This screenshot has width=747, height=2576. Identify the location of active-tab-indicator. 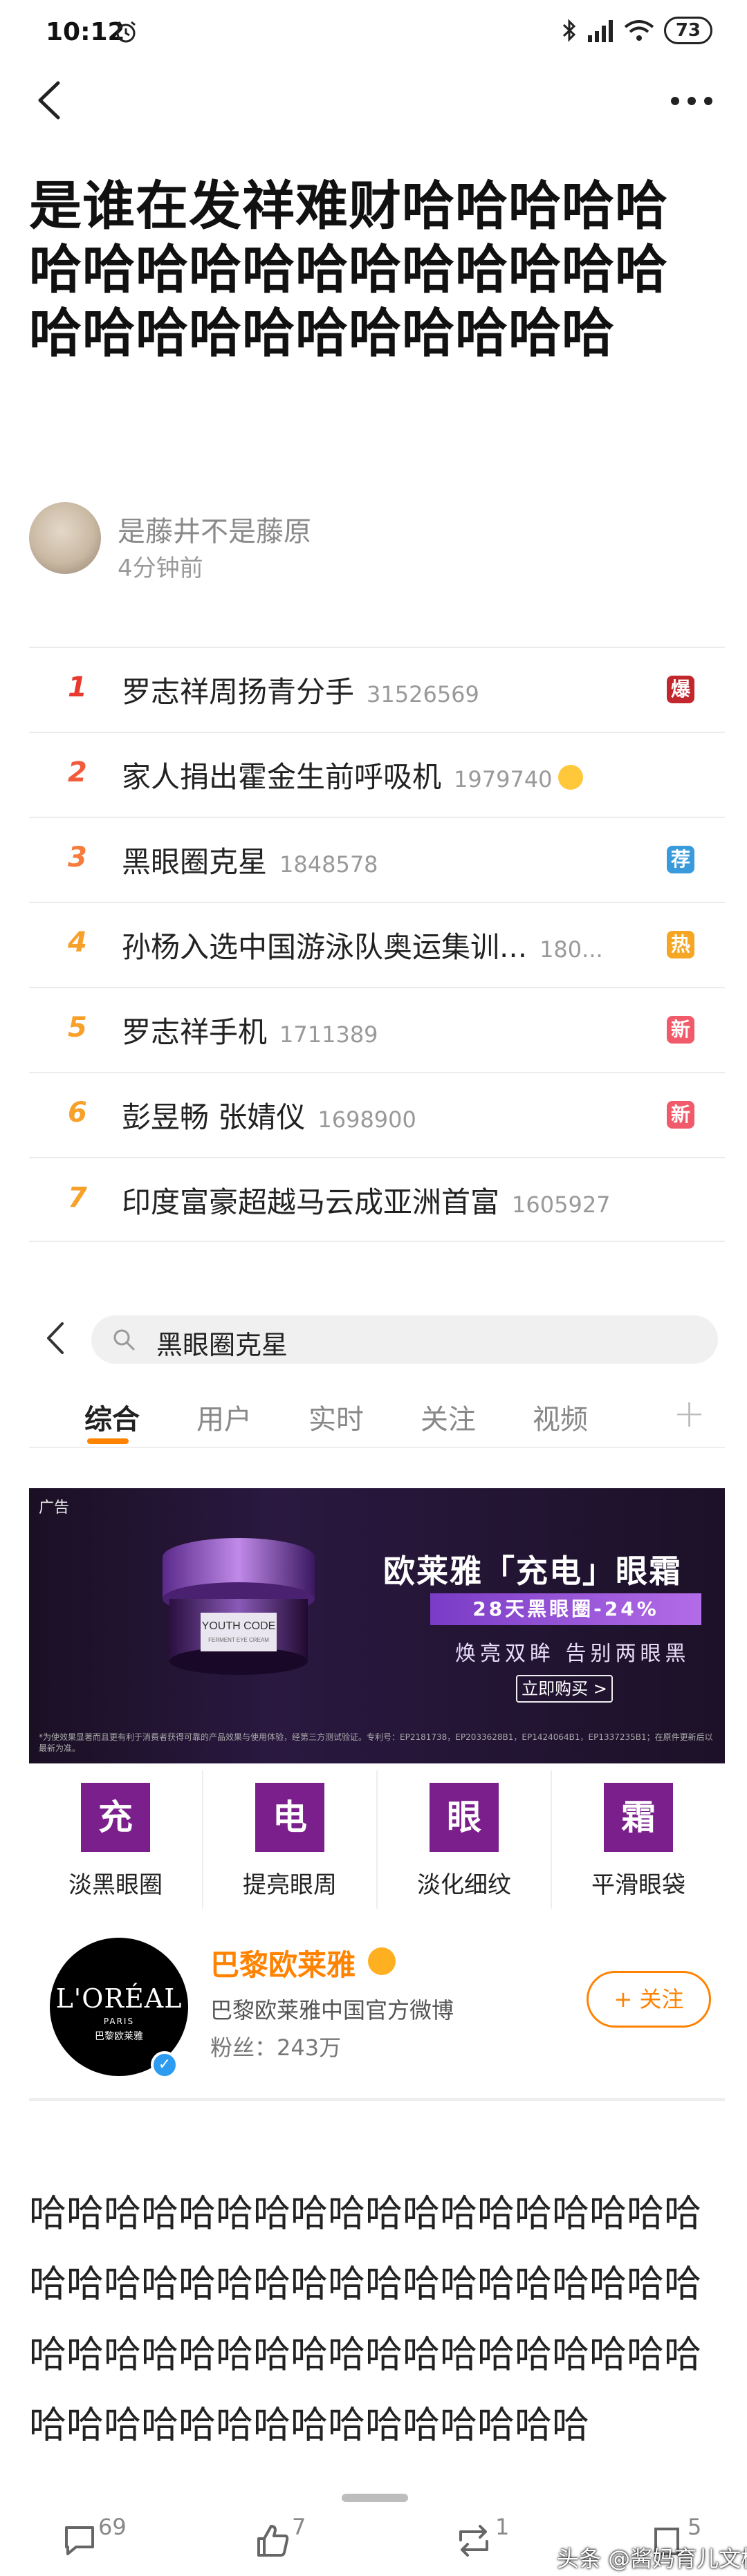
(108, 1441).